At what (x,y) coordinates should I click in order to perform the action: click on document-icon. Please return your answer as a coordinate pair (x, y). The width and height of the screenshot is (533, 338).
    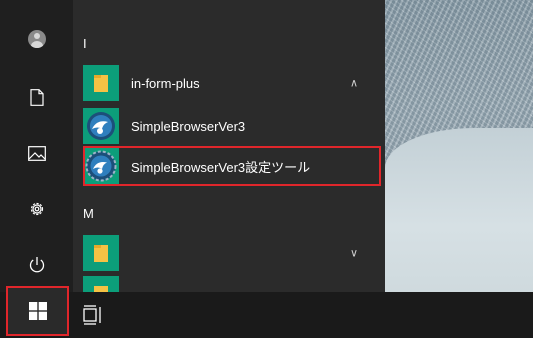
    Looking at the image, I should click on (37, 97).